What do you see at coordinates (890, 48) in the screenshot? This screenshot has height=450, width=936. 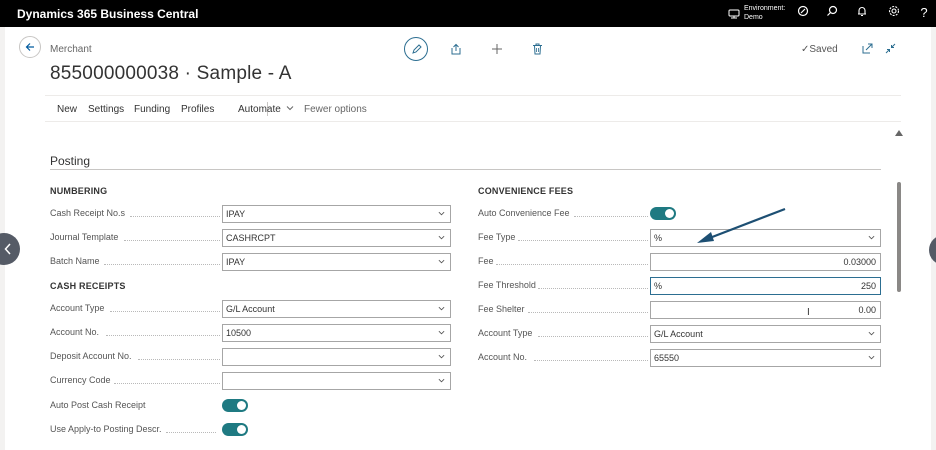 I see `collapse-button` at bounding box center [890, 48].